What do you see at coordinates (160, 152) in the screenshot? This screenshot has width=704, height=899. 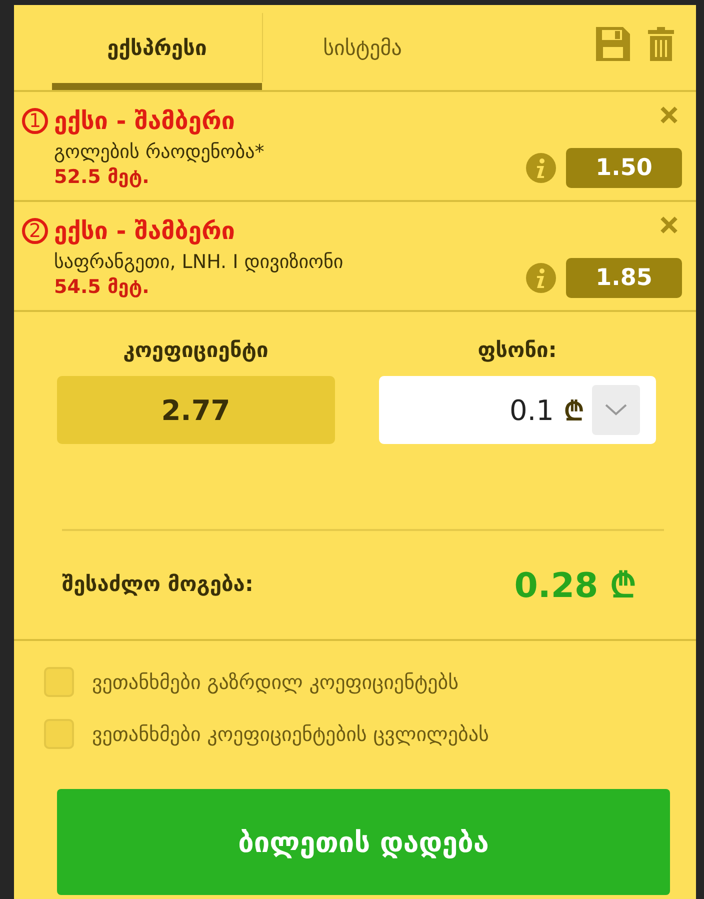 I see `bet-market: გოლების რაოდენობა*` at bounding box center [160, 152].